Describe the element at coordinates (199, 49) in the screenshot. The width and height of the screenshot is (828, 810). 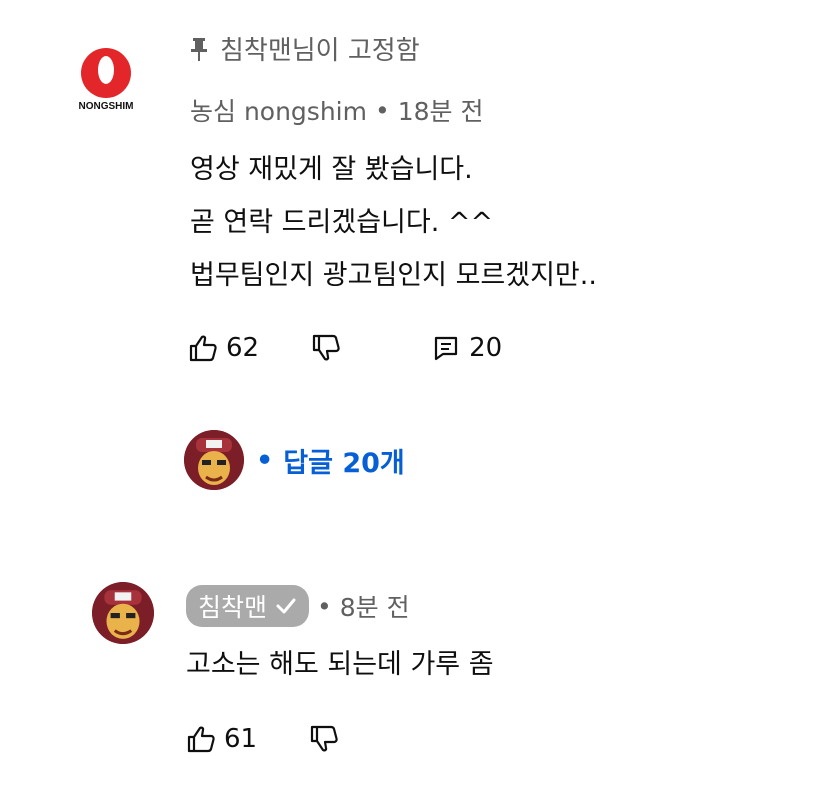
I see `pin-icon` at that location.